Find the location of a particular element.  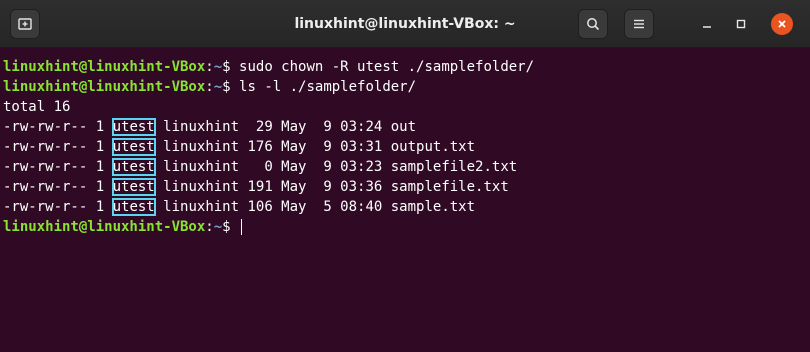

minimize-icon is located at coordinates (707, 27).